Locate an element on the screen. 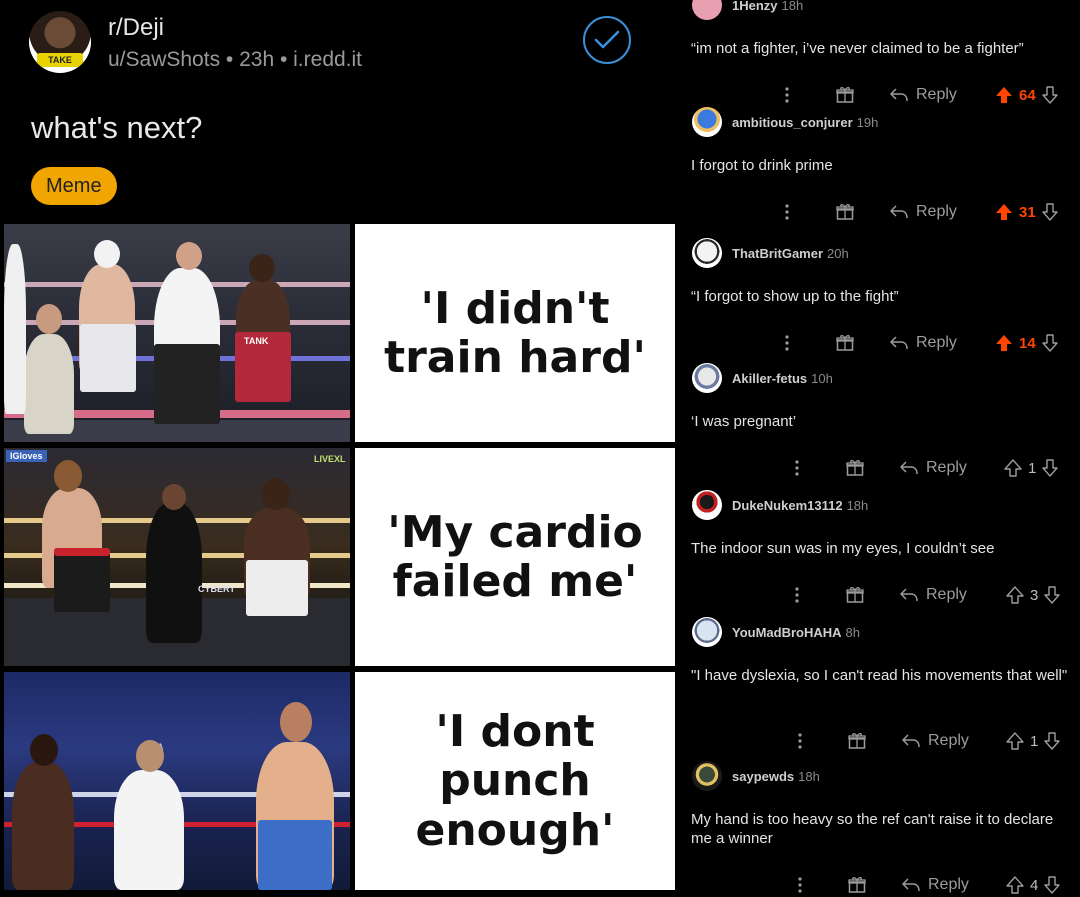 This screenshot has width=1080, height=897. boxing-photo-1: TANK is located at coordinates (177, 333).